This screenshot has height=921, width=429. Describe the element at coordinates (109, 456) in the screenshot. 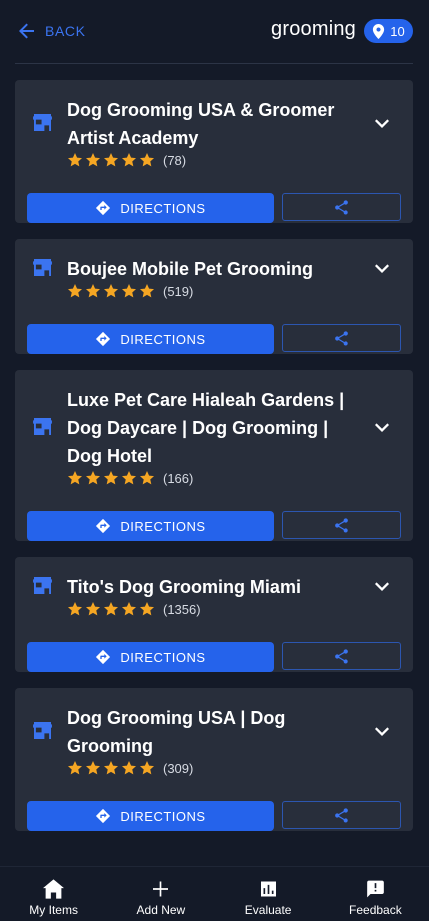

I see `listing-name-line: Dog Hotel` at that location.